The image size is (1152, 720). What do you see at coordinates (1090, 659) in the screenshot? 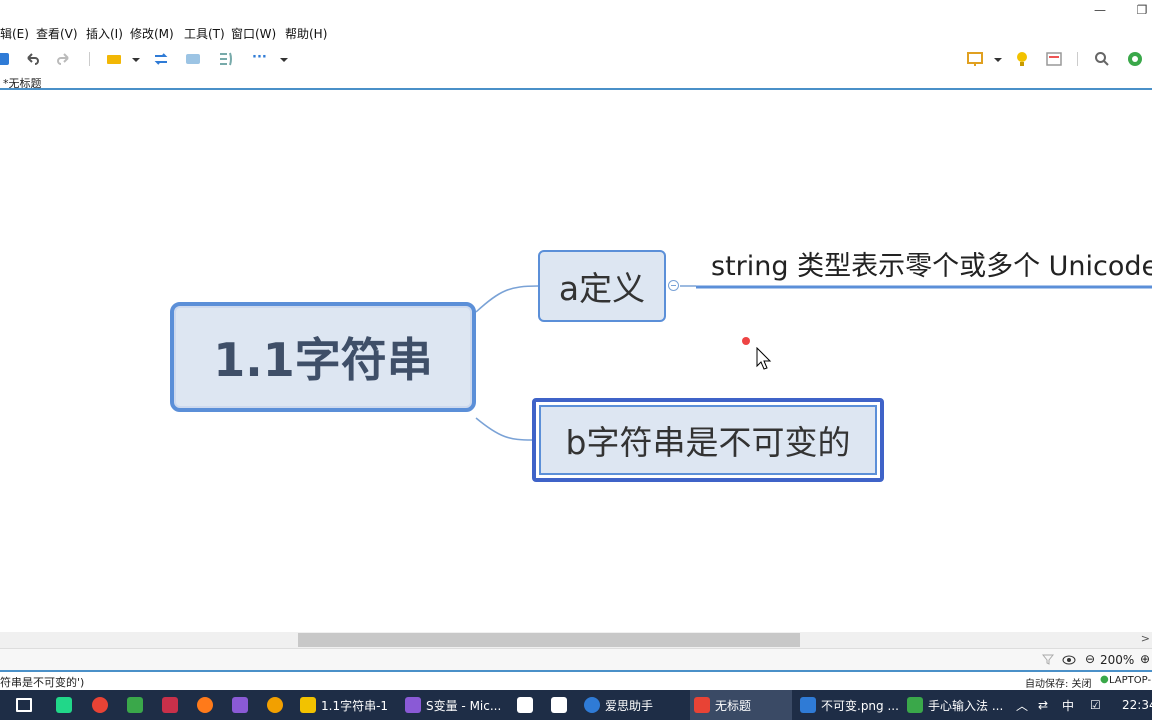
I see `zoom-out-button: ⊖` at bounding box center [1090, 659].